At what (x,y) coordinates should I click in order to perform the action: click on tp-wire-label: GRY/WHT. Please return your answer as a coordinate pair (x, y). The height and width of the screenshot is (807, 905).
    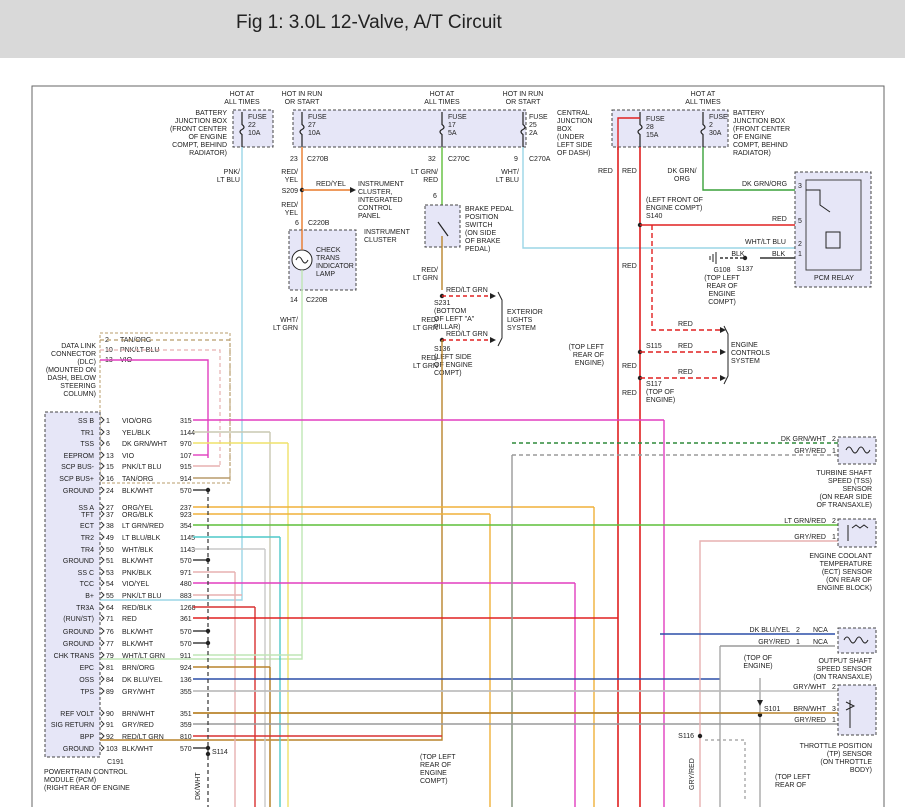
    Looking at the image, I should click on (810, 687).